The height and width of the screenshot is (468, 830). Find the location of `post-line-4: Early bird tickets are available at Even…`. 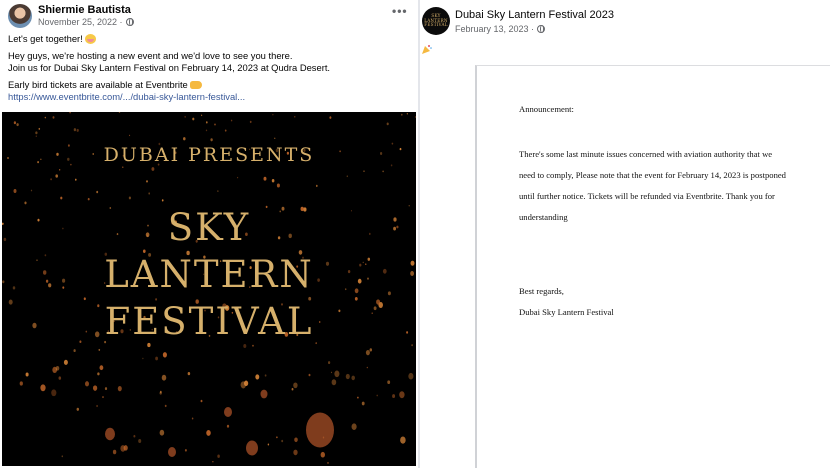

post-line-4: Early bird tickets are available at Even… is located at coordinates (208, 85).